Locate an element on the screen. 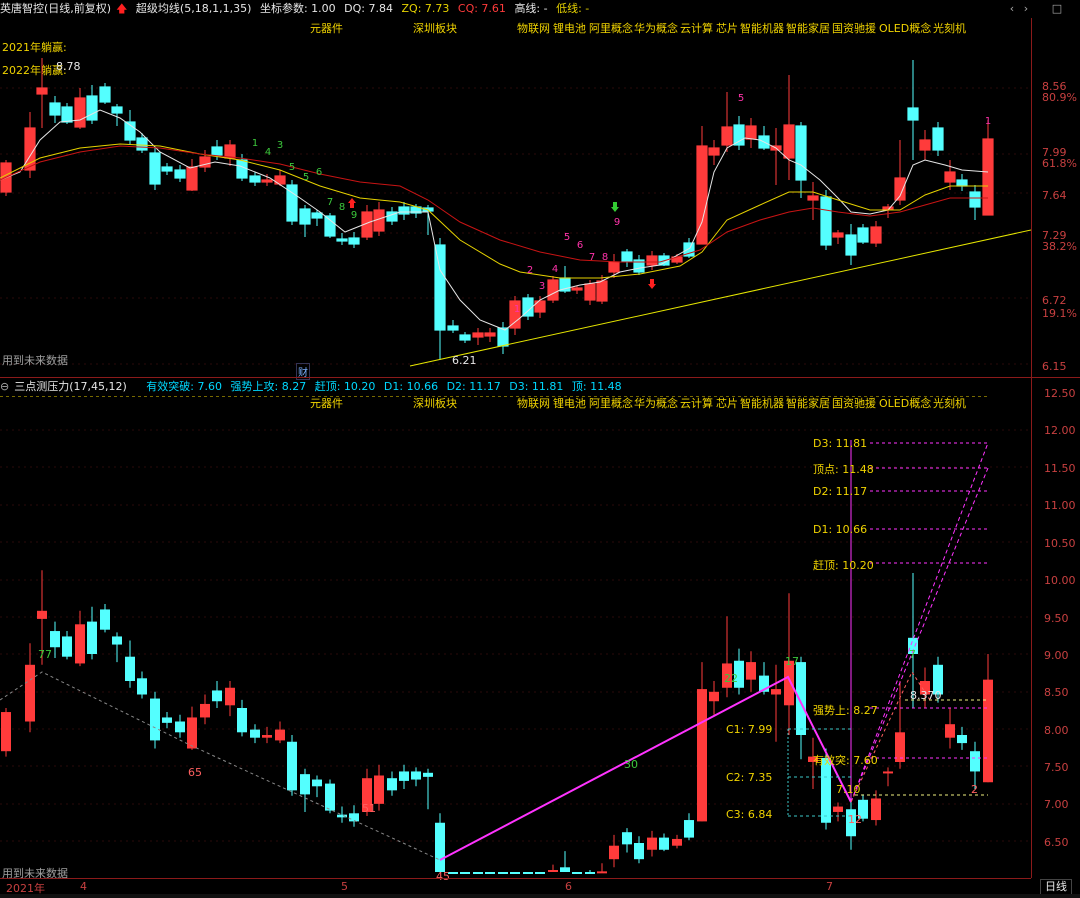  point-2: 2 is located at coordinates (974, 789).